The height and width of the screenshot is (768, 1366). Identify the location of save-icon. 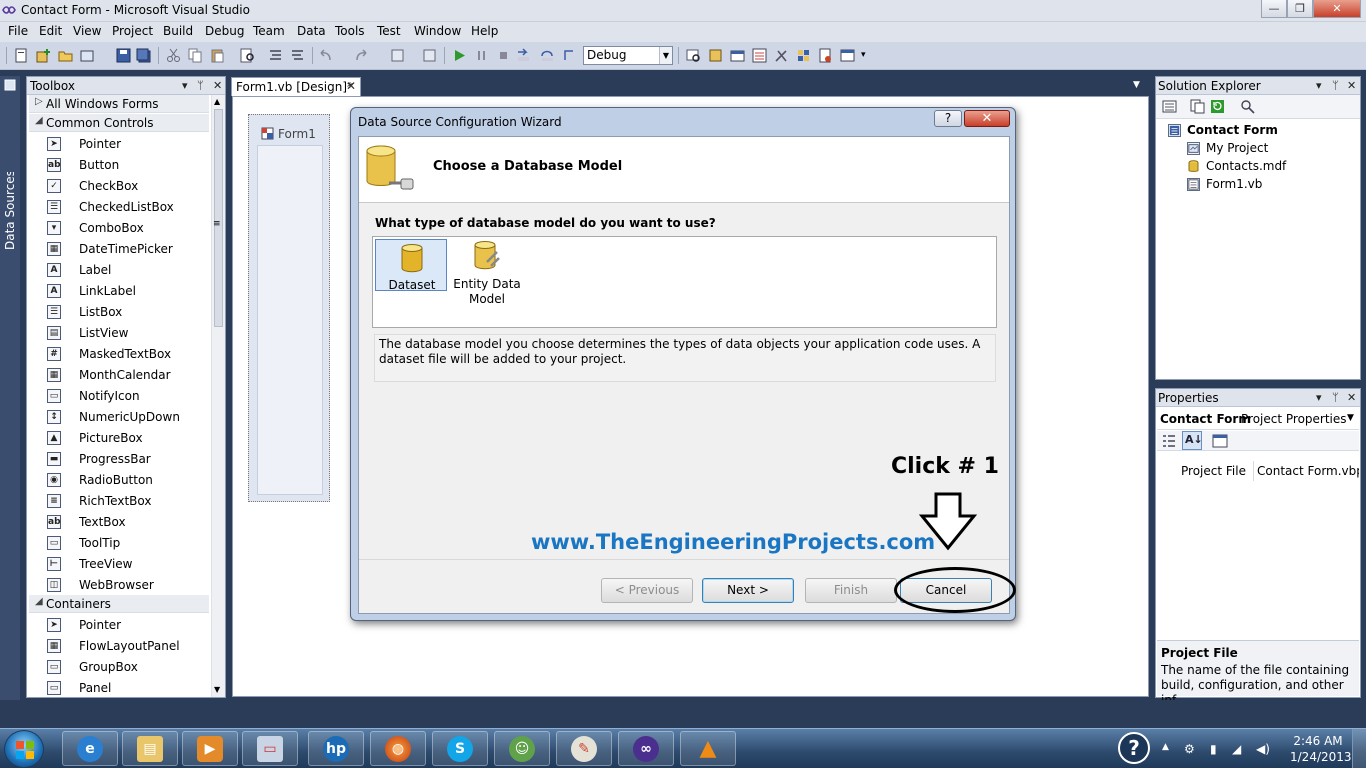
(123, 55).